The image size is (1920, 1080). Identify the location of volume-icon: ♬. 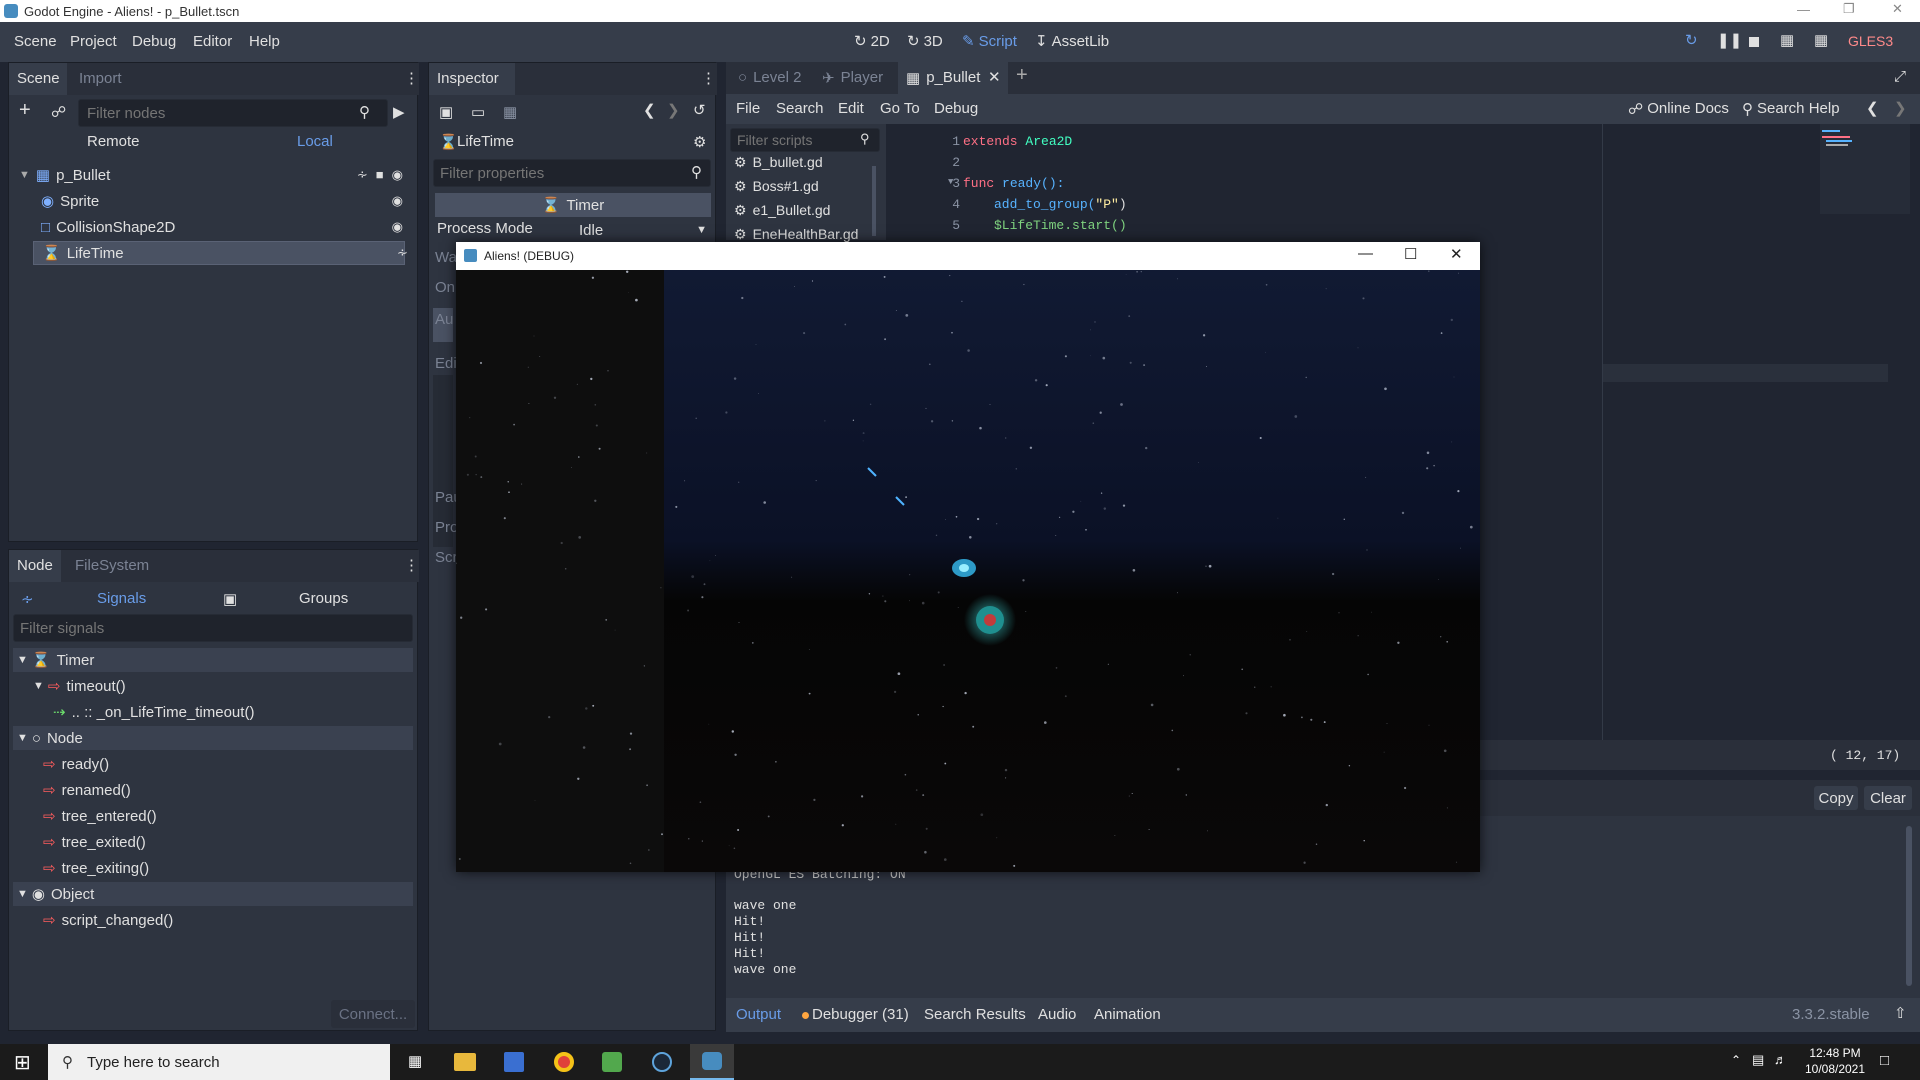
(1780, 1059).